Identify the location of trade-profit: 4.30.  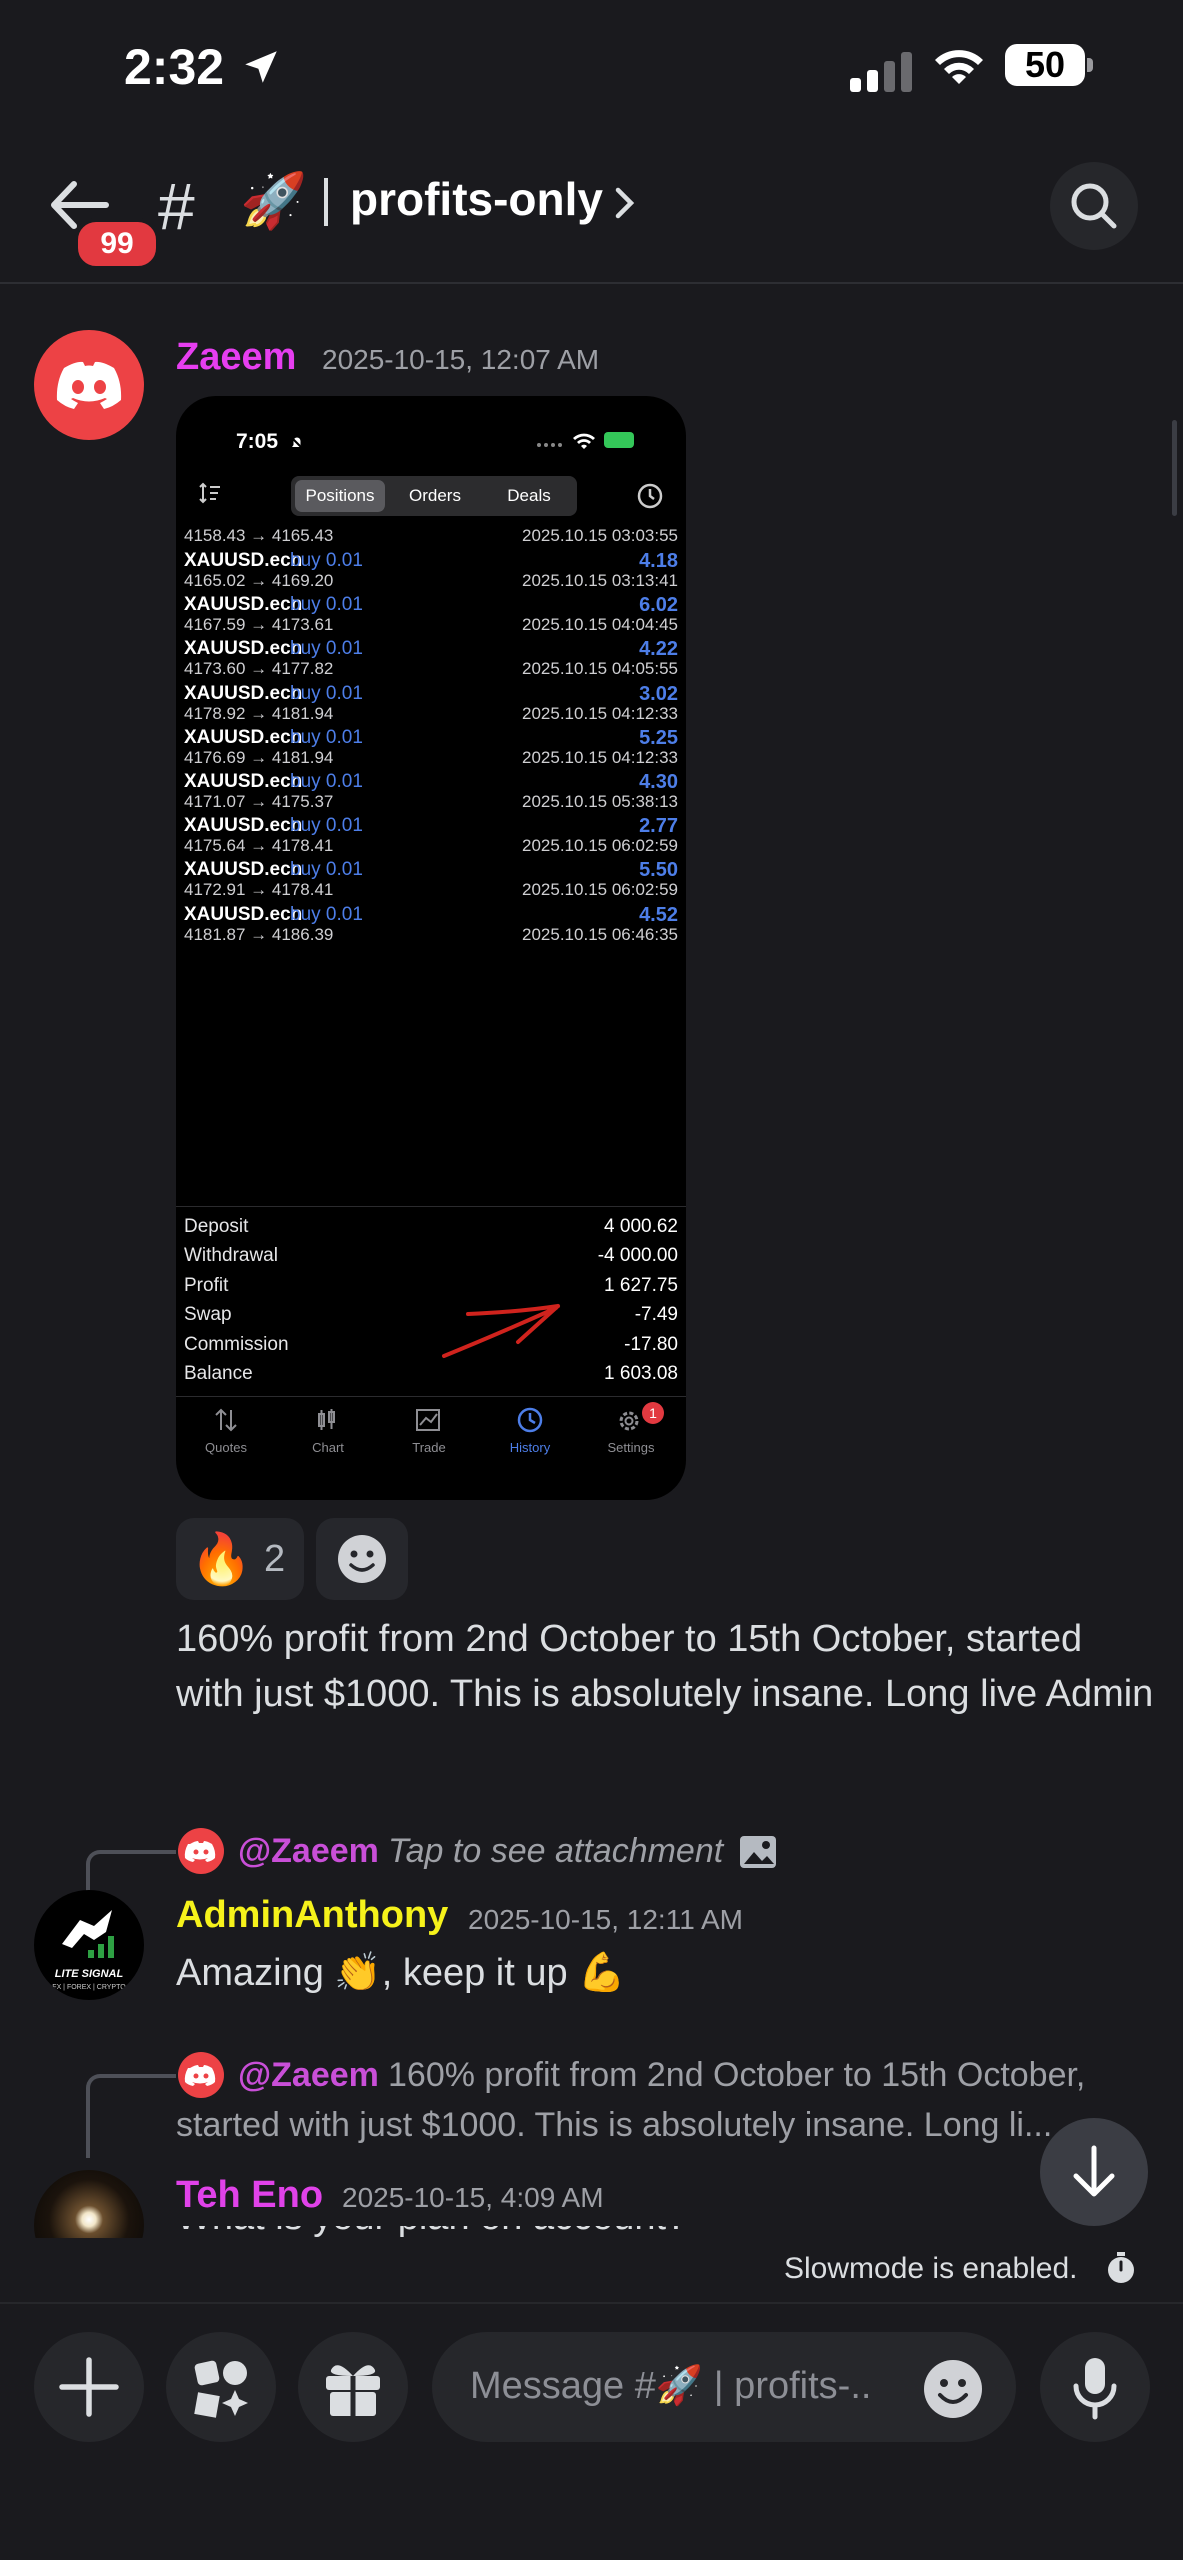
(658, 782).